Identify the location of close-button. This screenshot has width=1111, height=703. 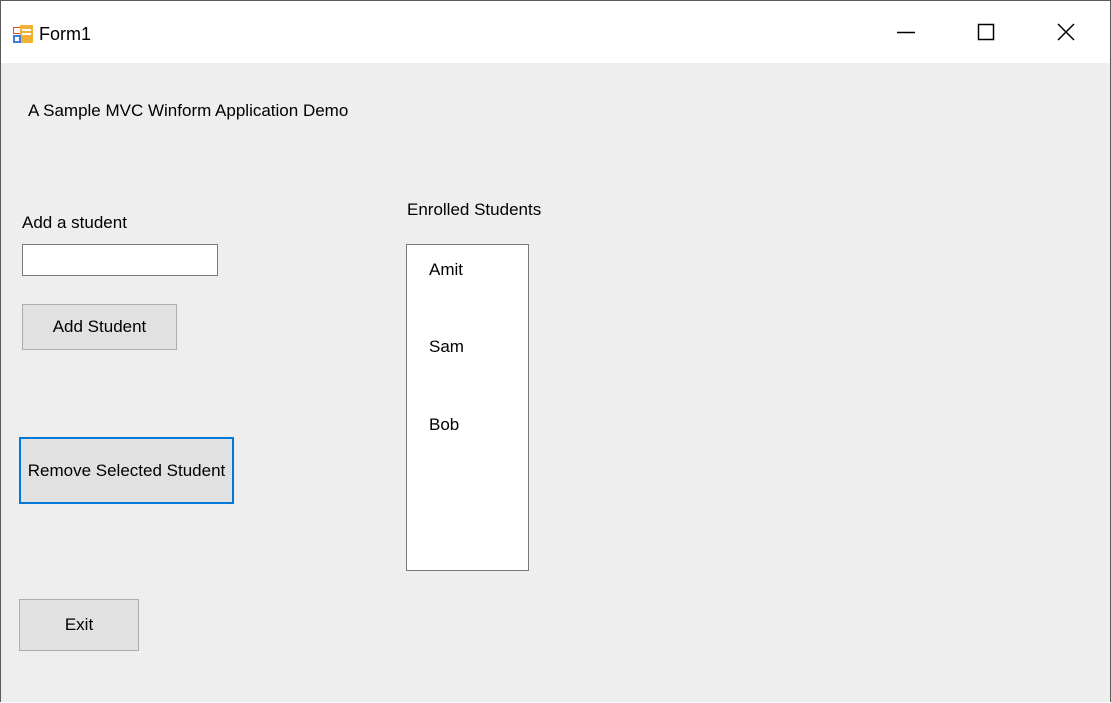
(1066, 32).